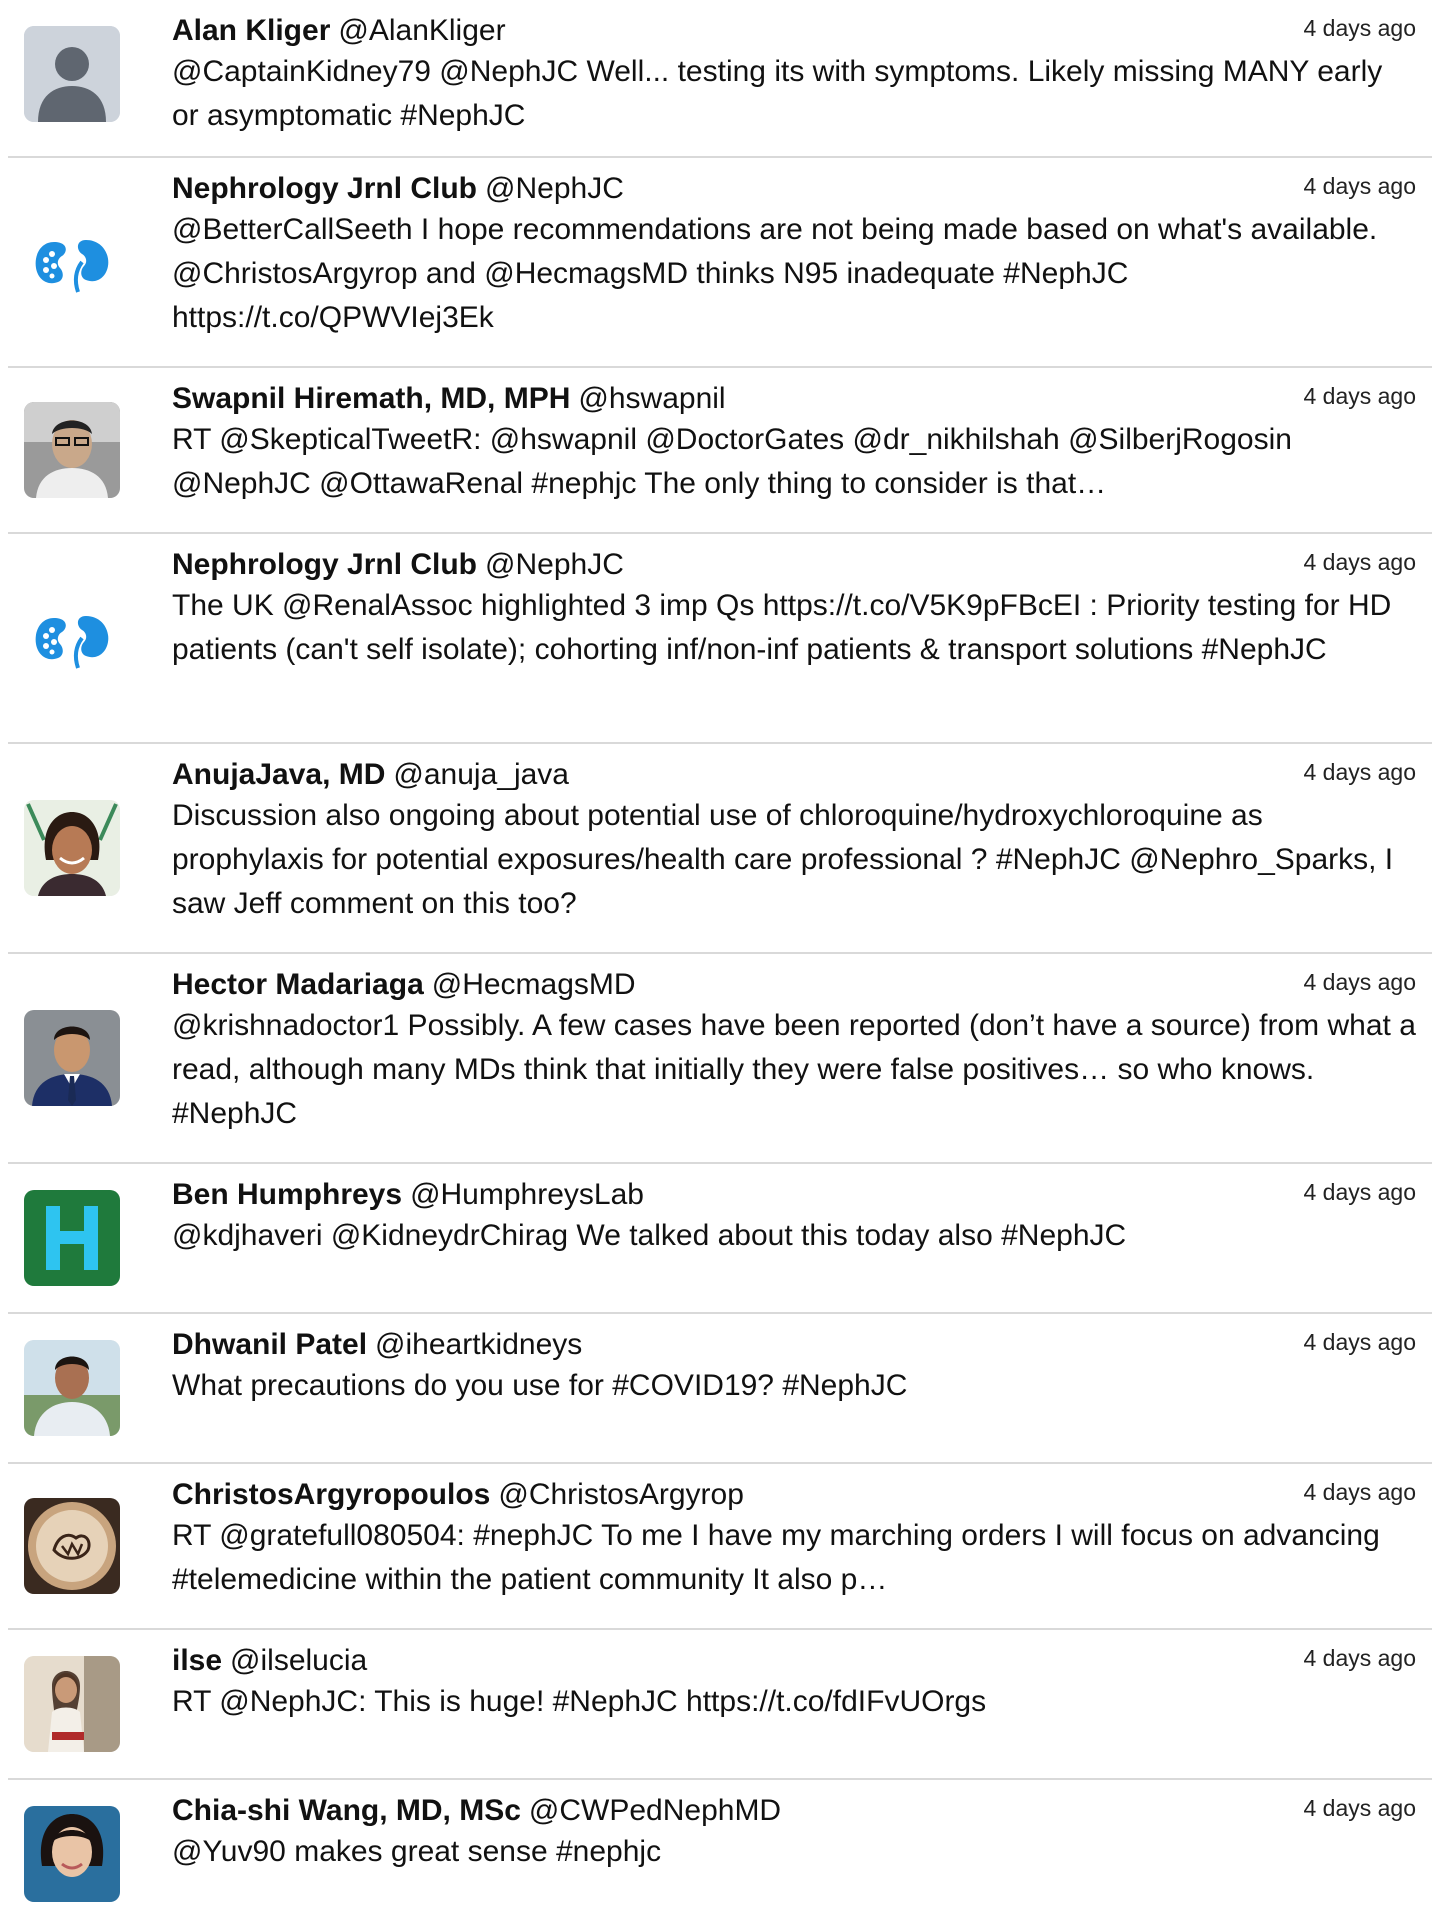 This screenshot has width=1435, height=1920. I want to click on author-name: Chia-shi Wang, MD, MSc, so click(346, 1810).